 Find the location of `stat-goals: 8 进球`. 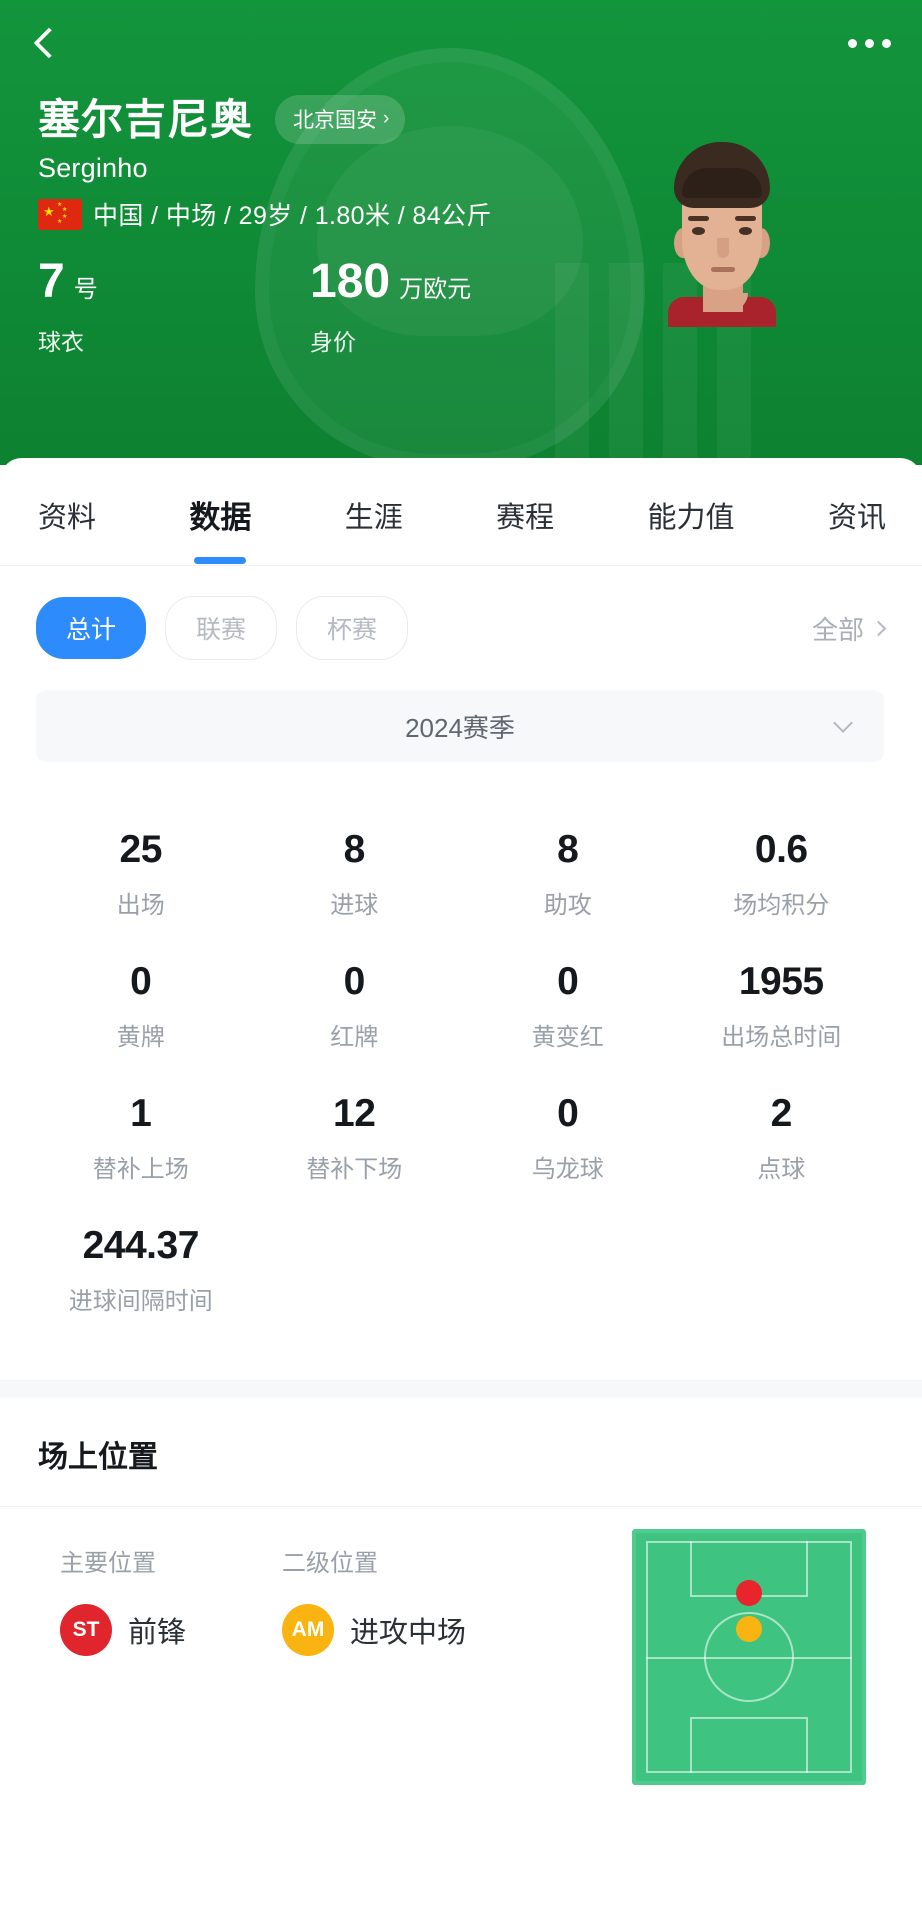

stat-goals: 8 进球 is located at coordinates (354, 873).